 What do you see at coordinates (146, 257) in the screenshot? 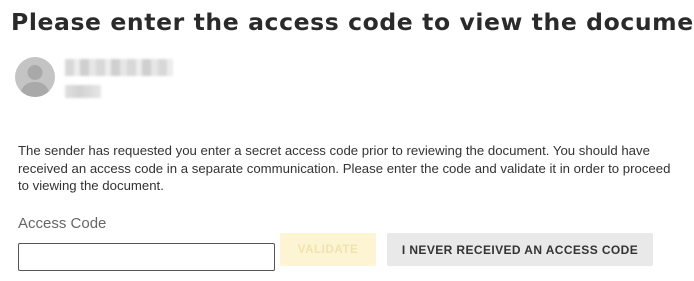
I see `access-code-input` at bounding box center [146, 257].